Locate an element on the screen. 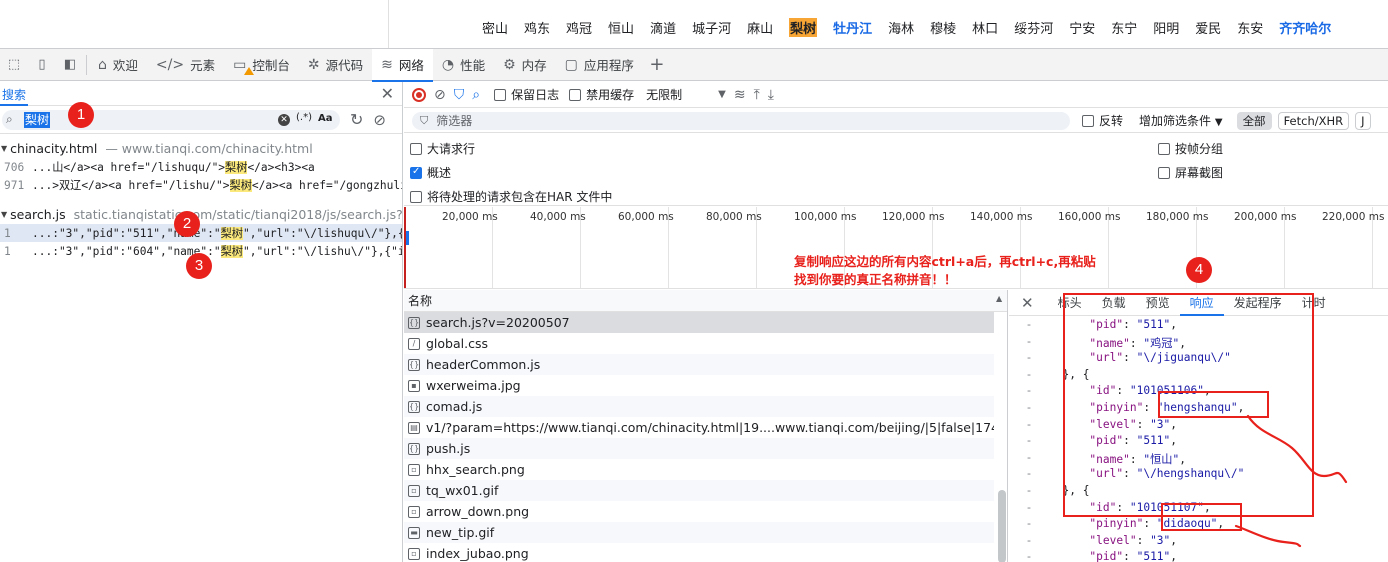  clear-icon: ⊘ is located at coordinates (440, 95).